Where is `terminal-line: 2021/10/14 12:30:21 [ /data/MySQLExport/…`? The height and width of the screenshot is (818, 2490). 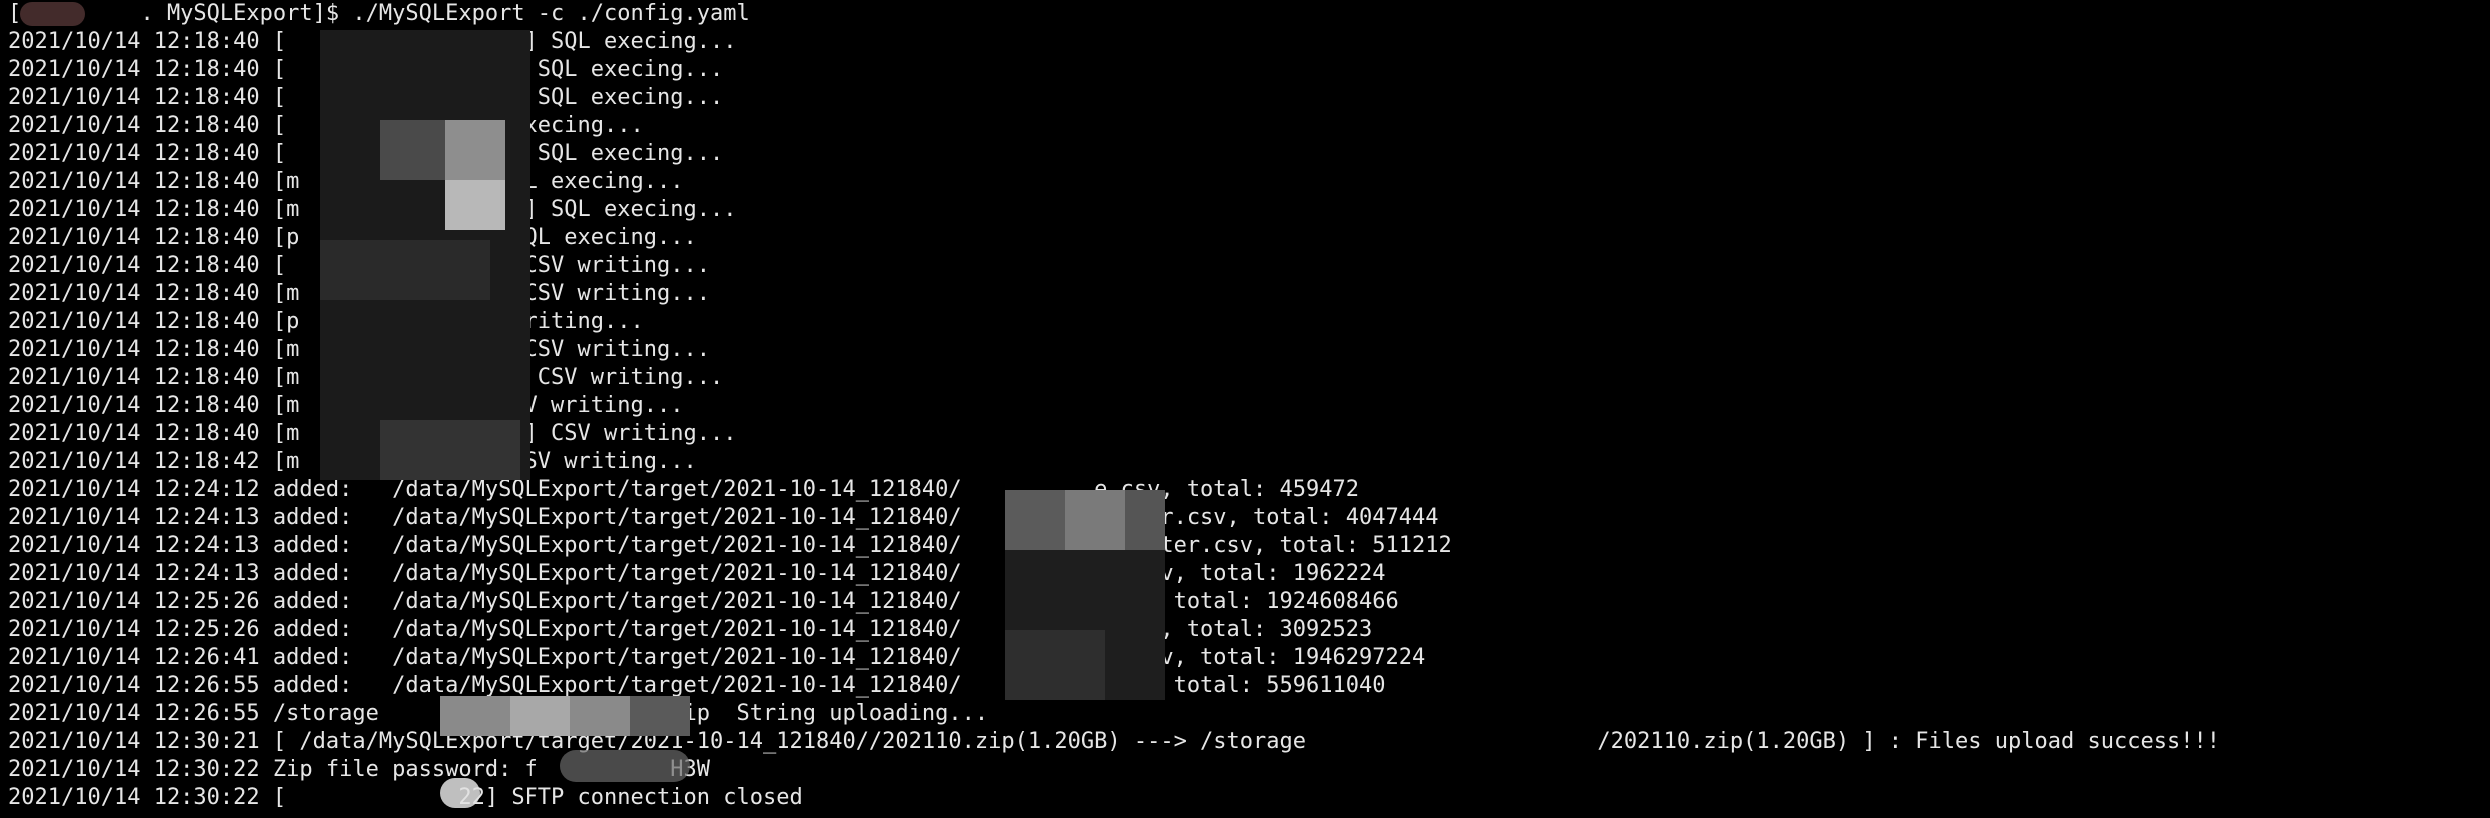 terminal-line: 2021/10/14 12:30:21 [ /data/MySQLExport/… is located at coordinates (1114, 741).